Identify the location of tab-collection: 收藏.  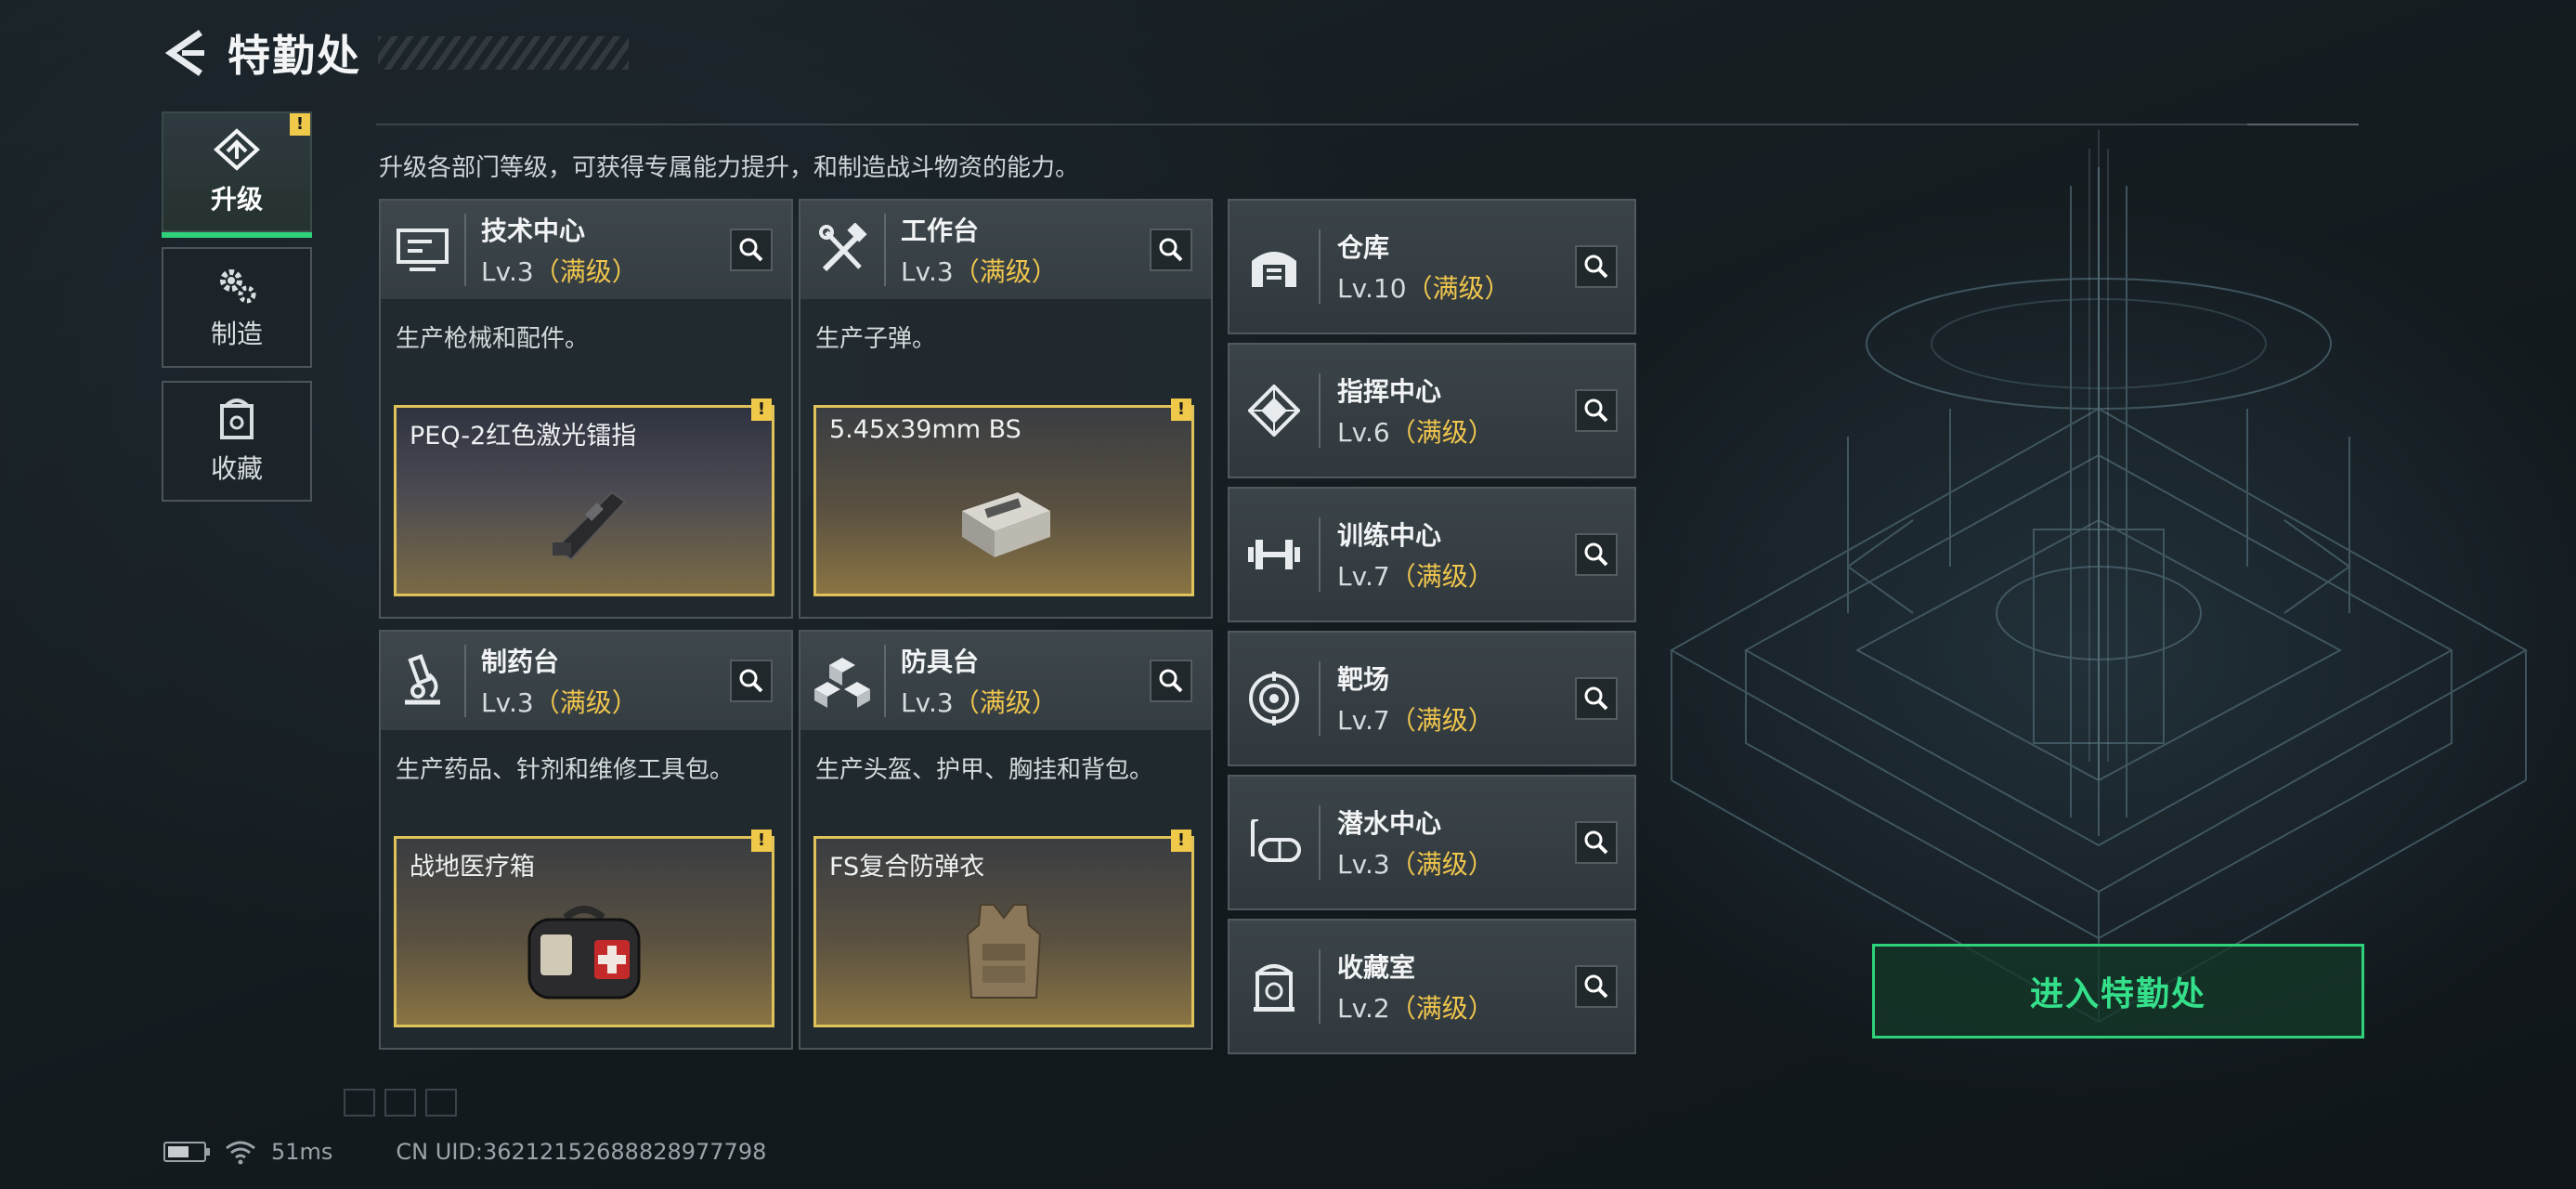
(237, 442).